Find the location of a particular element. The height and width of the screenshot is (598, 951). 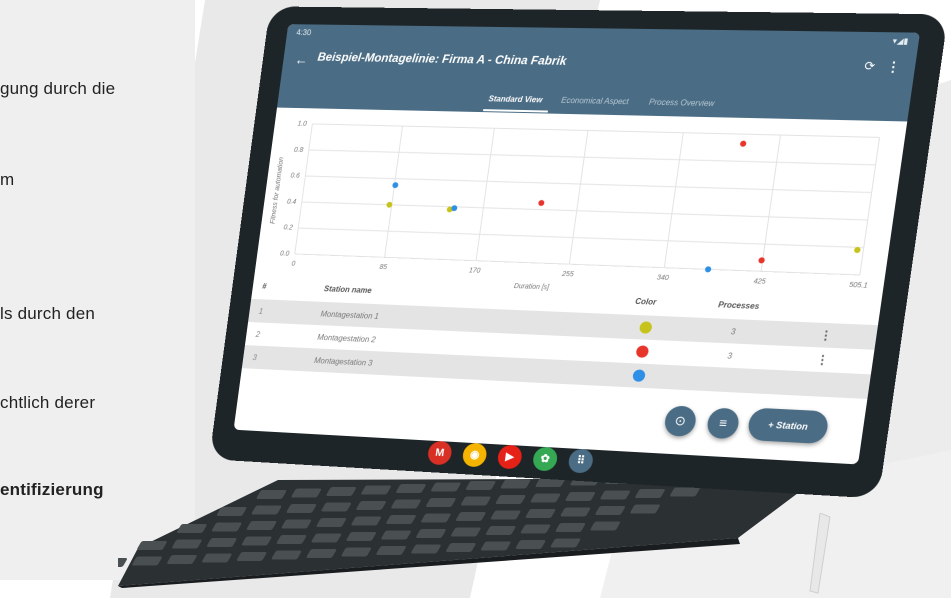

status-icons: ▾◢▮ is located at coordinates (900, 41).